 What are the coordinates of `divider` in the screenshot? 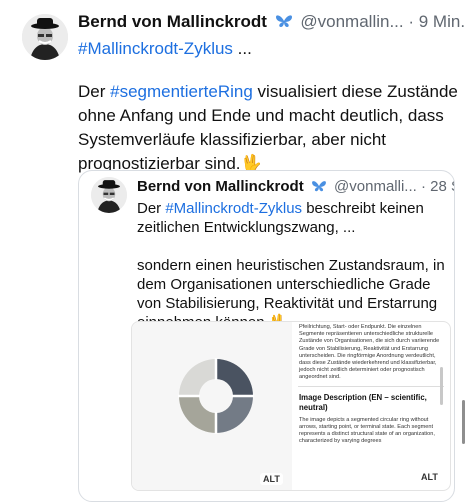 It's located at (371, 386).